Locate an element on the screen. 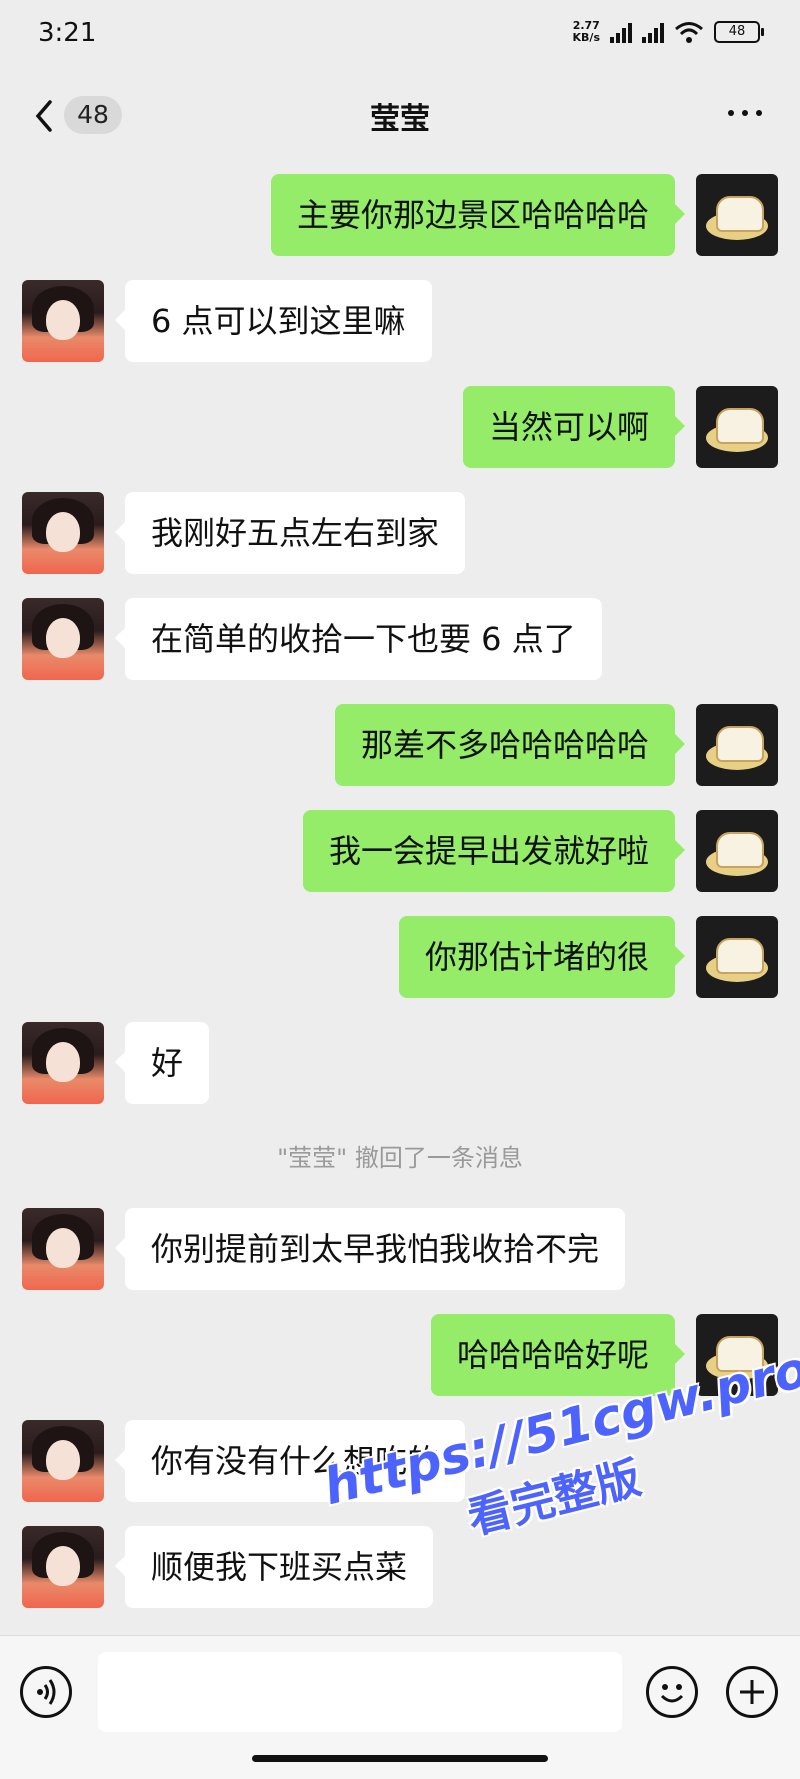 The image size is (800, 1779). plus-icon is located at coordinates (752, 1692).